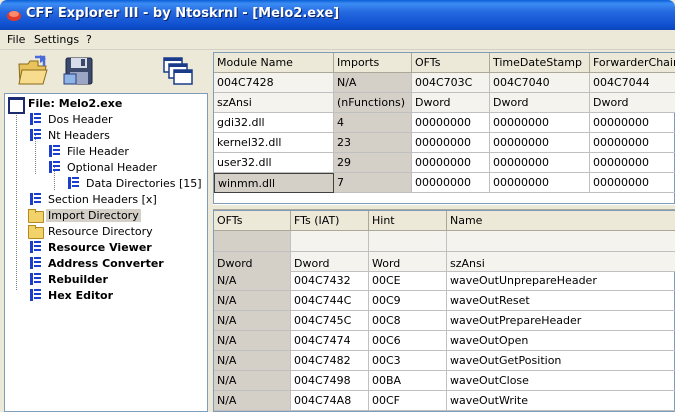 This screenshot has height=412, width=675. Describe the element at coordinates (84, 215) in the screenshot. I see `tree-item-import-directory: Import Directory` at that location.